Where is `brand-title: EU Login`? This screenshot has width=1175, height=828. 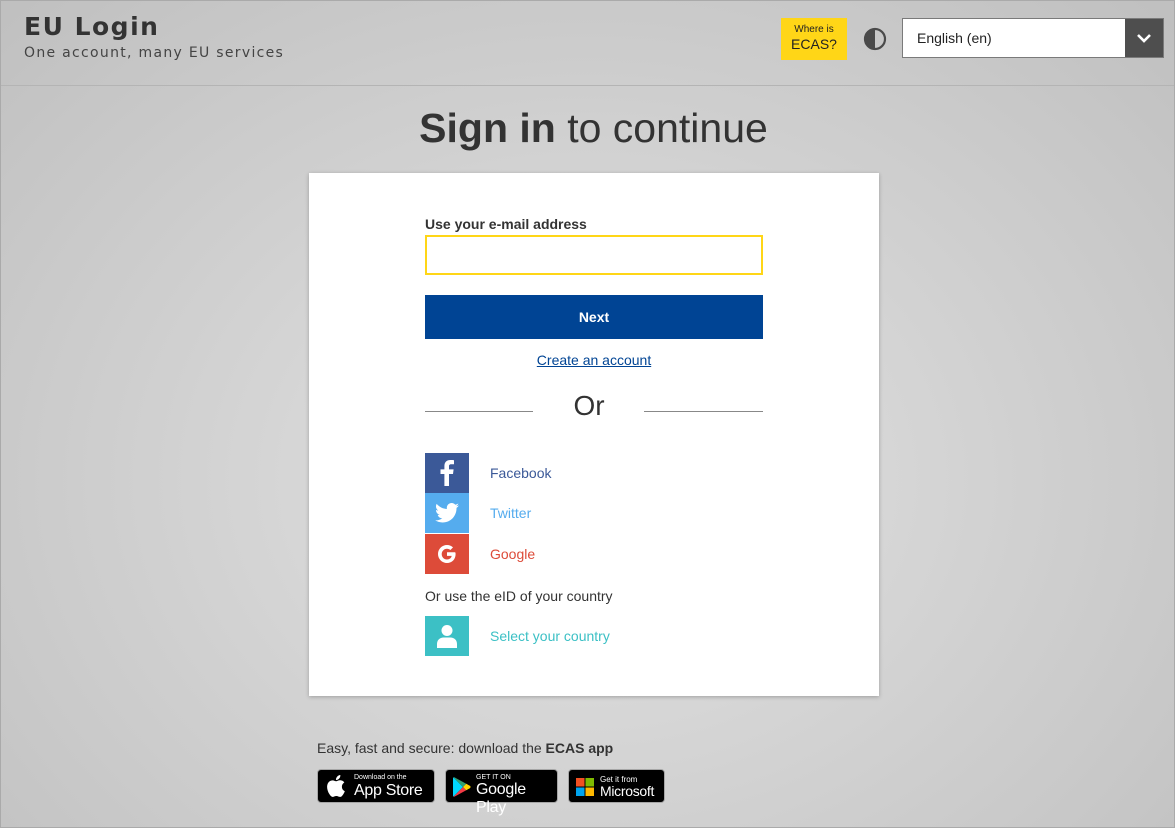
brand-title: EU Login is located at coordinates (92, 26).